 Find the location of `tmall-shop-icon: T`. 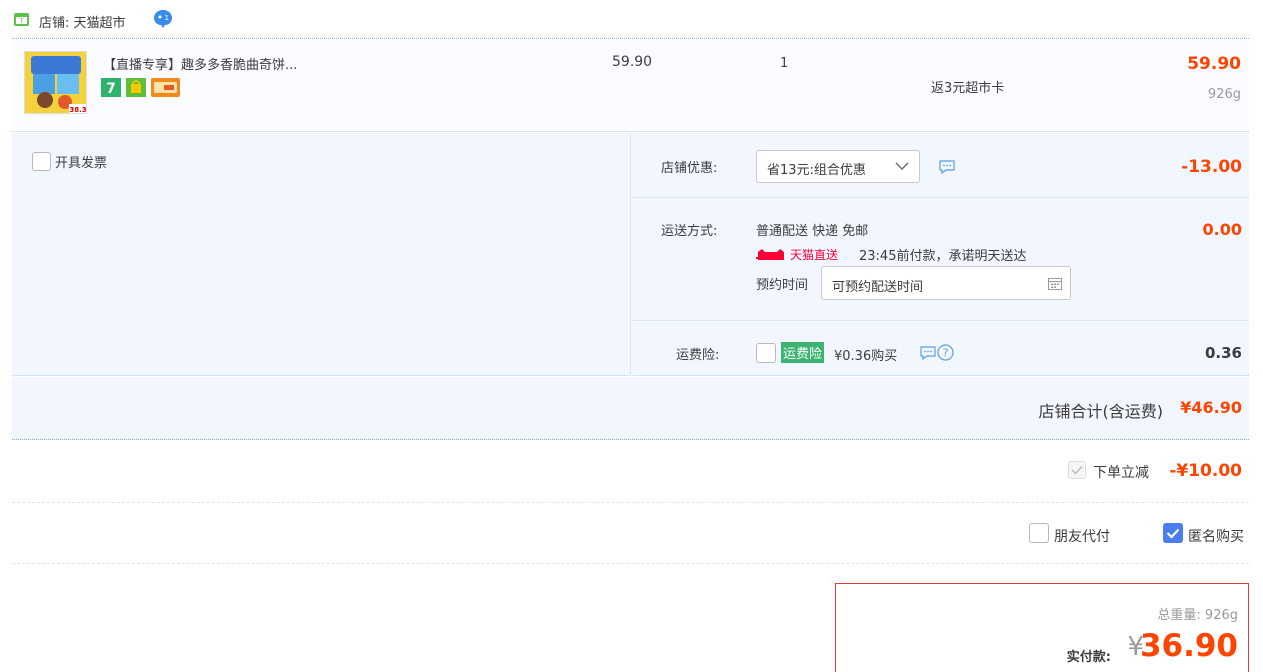

tmall-shop-icon: T is located at coordinates (21, 19).